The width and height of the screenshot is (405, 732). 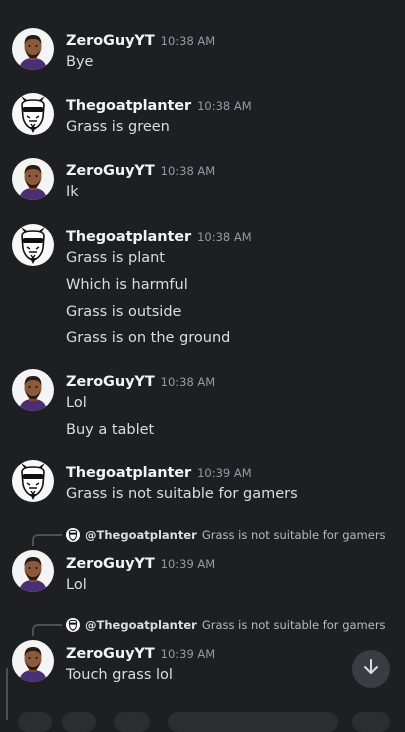 What do you see at coordinates (118, 127) in the screenshot?
I see `message-text: Grass is green` at bounding box center [118, 127].